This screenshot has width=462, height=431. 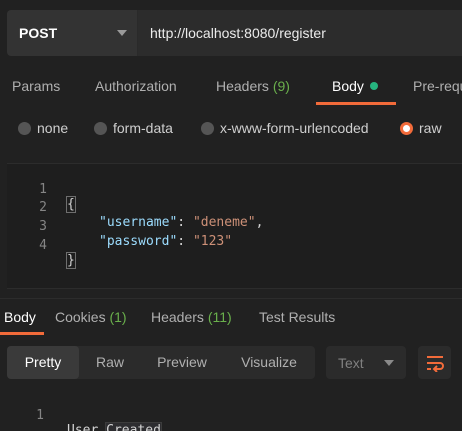 I want to click on view-pretty-button: Pretty, so click(x=43, y=362).